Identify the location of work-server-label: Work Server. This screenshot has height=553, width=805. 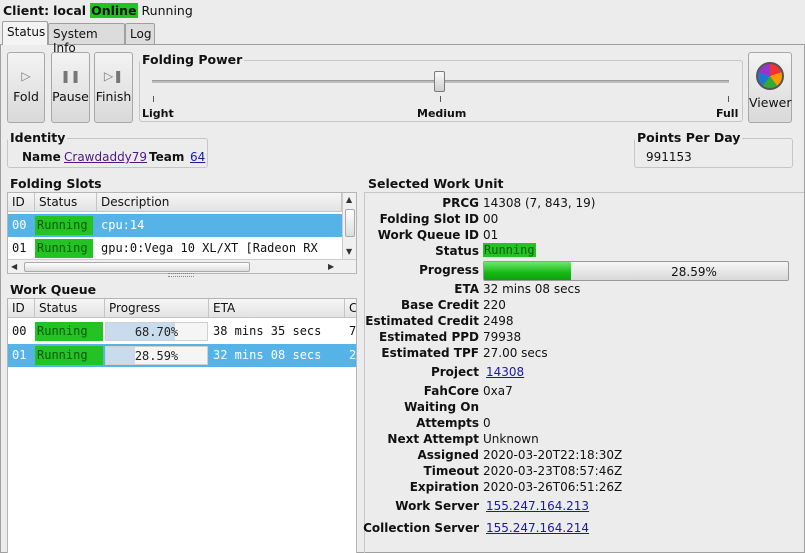
(437, 506).